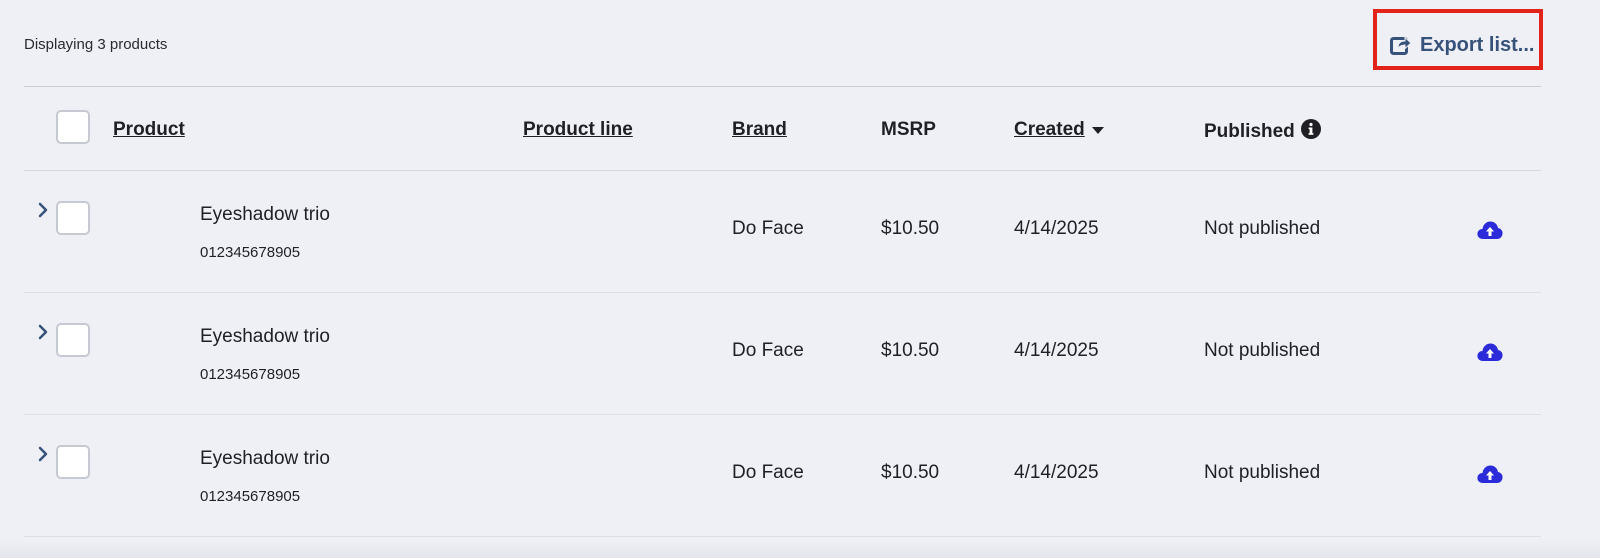 This screenshot has height=558, width=1600. What do you see at coordinates (1098, 130) in the screenshot?
I see `caret-down-icon` at bounding box center [1098, 130].